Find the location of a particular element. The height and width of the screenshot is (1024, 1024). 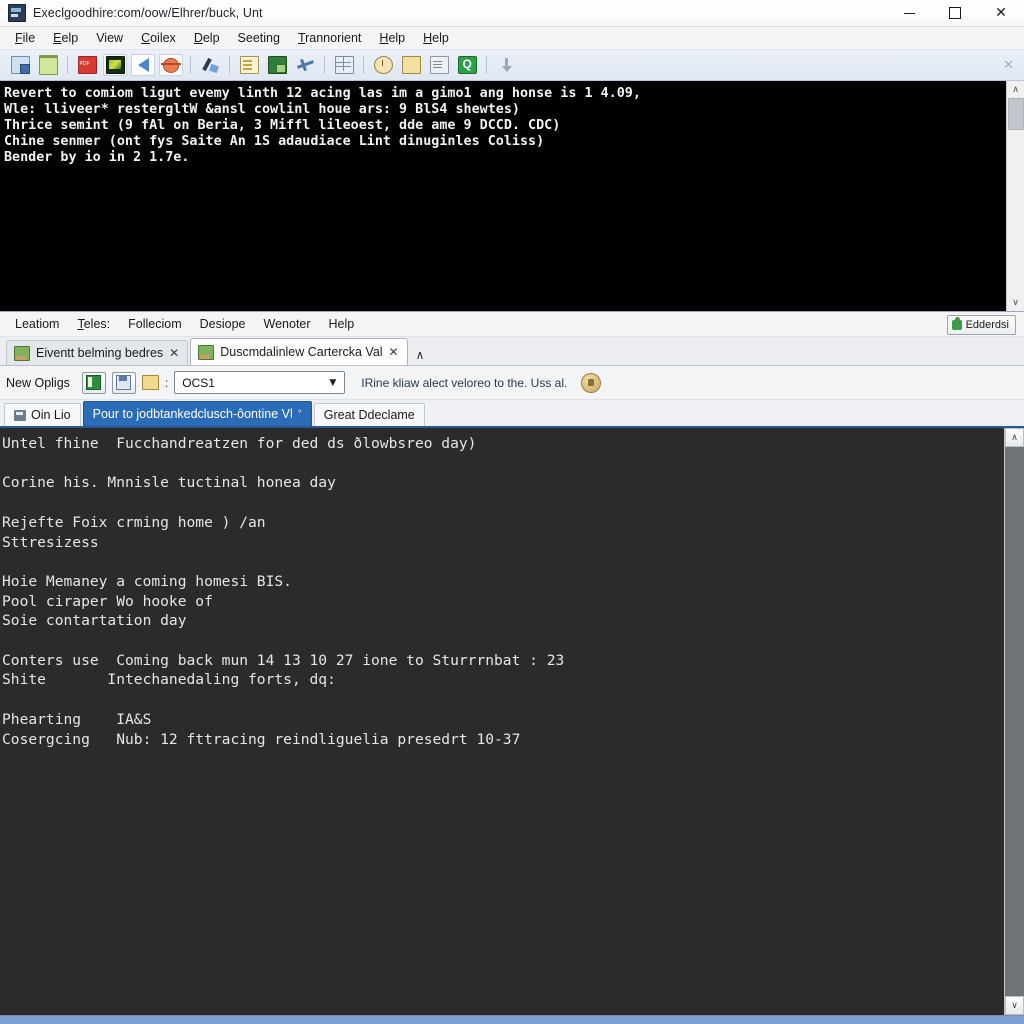

editor-scrollbar: ∧ ∨ is located at coordinates (1014, 721).